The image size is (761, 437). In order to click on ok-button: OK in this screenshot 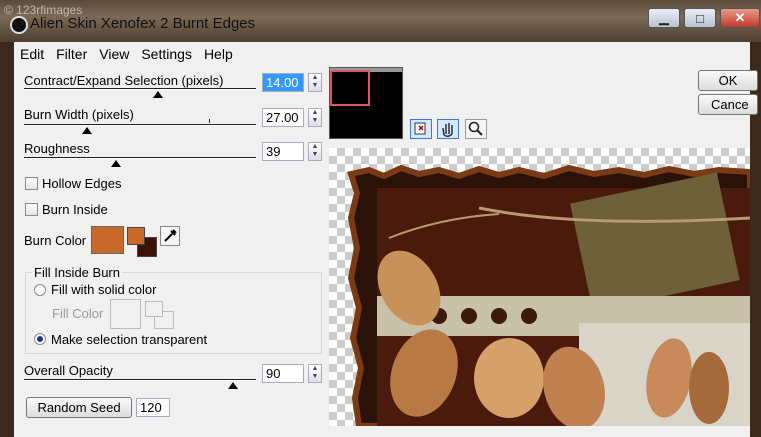, I will do `click(728, 80)`.